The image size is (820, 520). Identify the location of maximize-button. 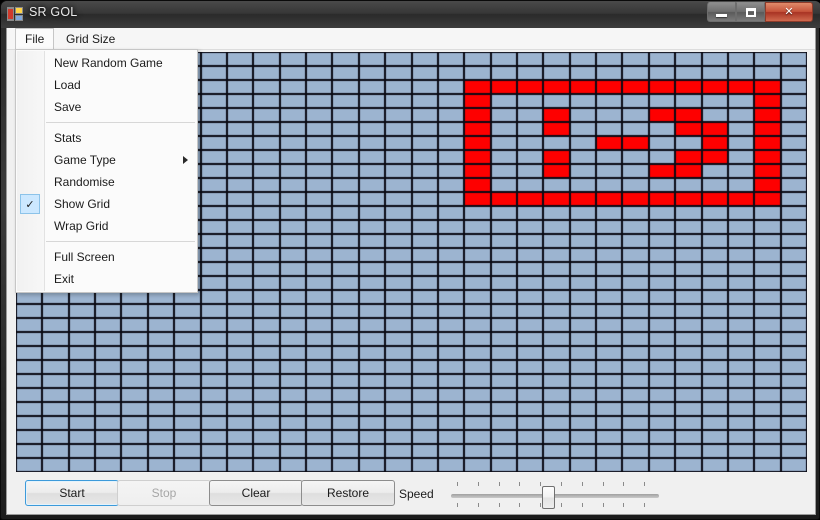
(750, 12).